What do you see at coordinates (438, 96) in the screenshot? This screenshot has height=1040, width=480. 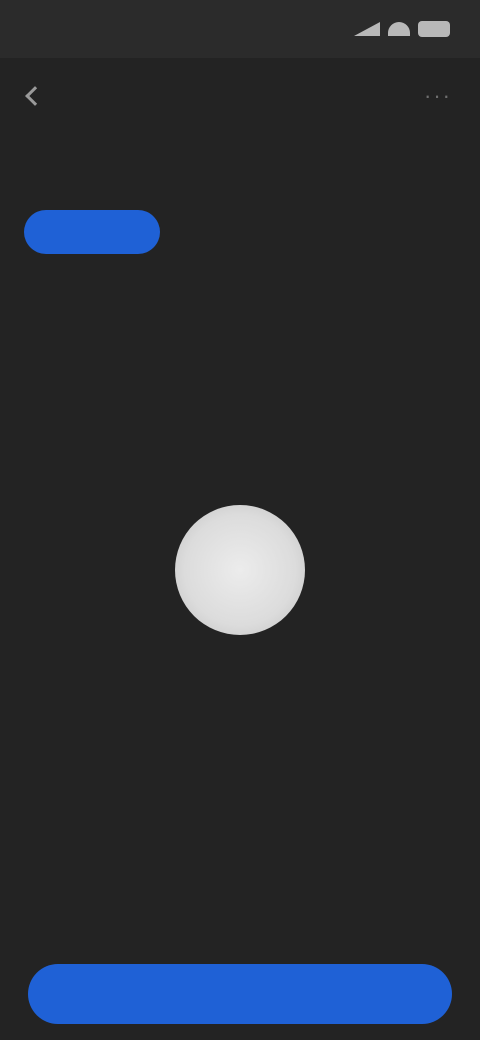 I see `more-icon: ···` at bounding box center [438, 96].